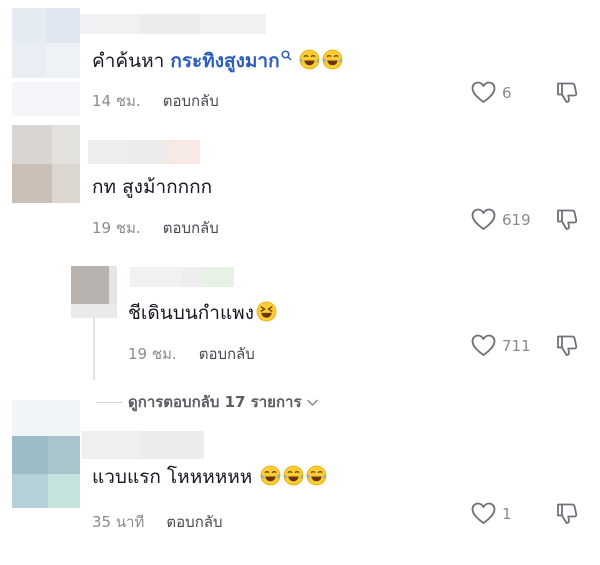 Image resolution: width=600 pixels, height=565 pixels. Describe the element at coordinates (172, 477) in the screenshot. I see `comment-body: แวบแรก โหหหหหห` at that location.